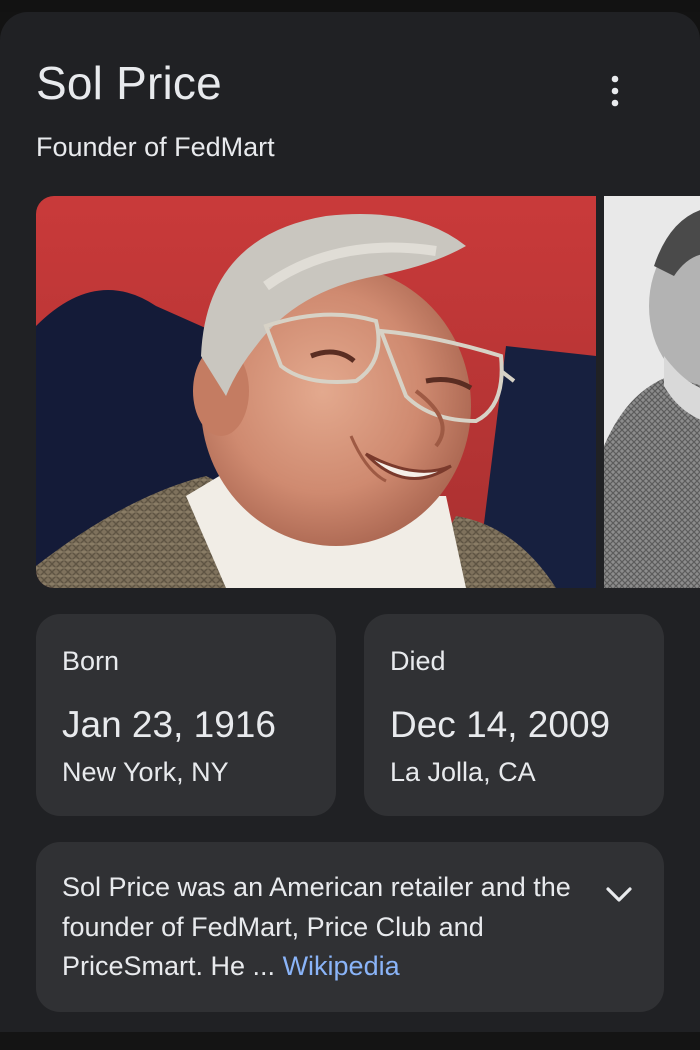 The image size is (700, 1050). Describe the element at coordinates (155, 147) in the screenshot. I see `entity-subtitle: Founder of FedMart` at that location.